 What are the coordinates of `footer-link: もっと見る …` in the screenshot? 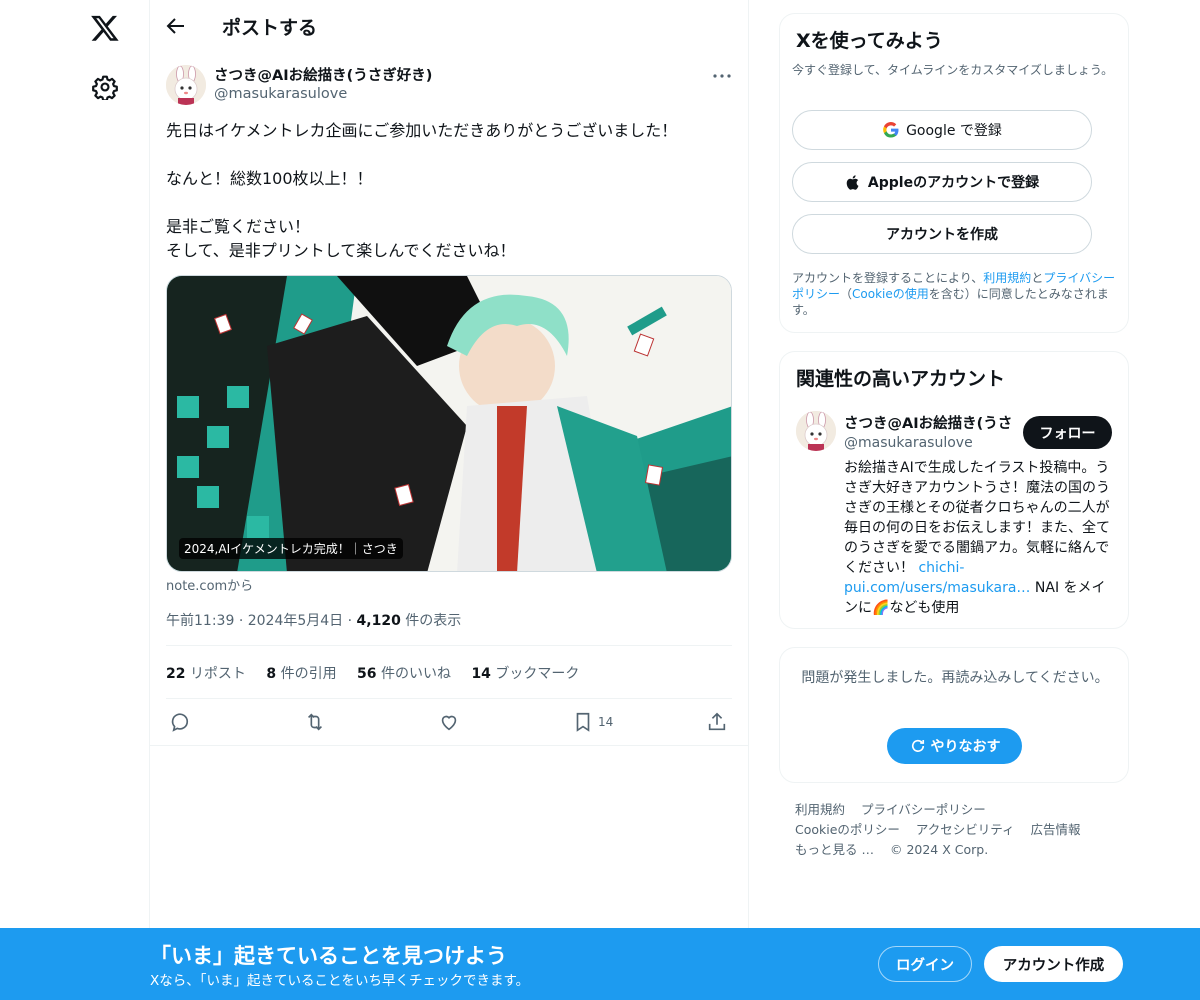 It's located at (834, 849).